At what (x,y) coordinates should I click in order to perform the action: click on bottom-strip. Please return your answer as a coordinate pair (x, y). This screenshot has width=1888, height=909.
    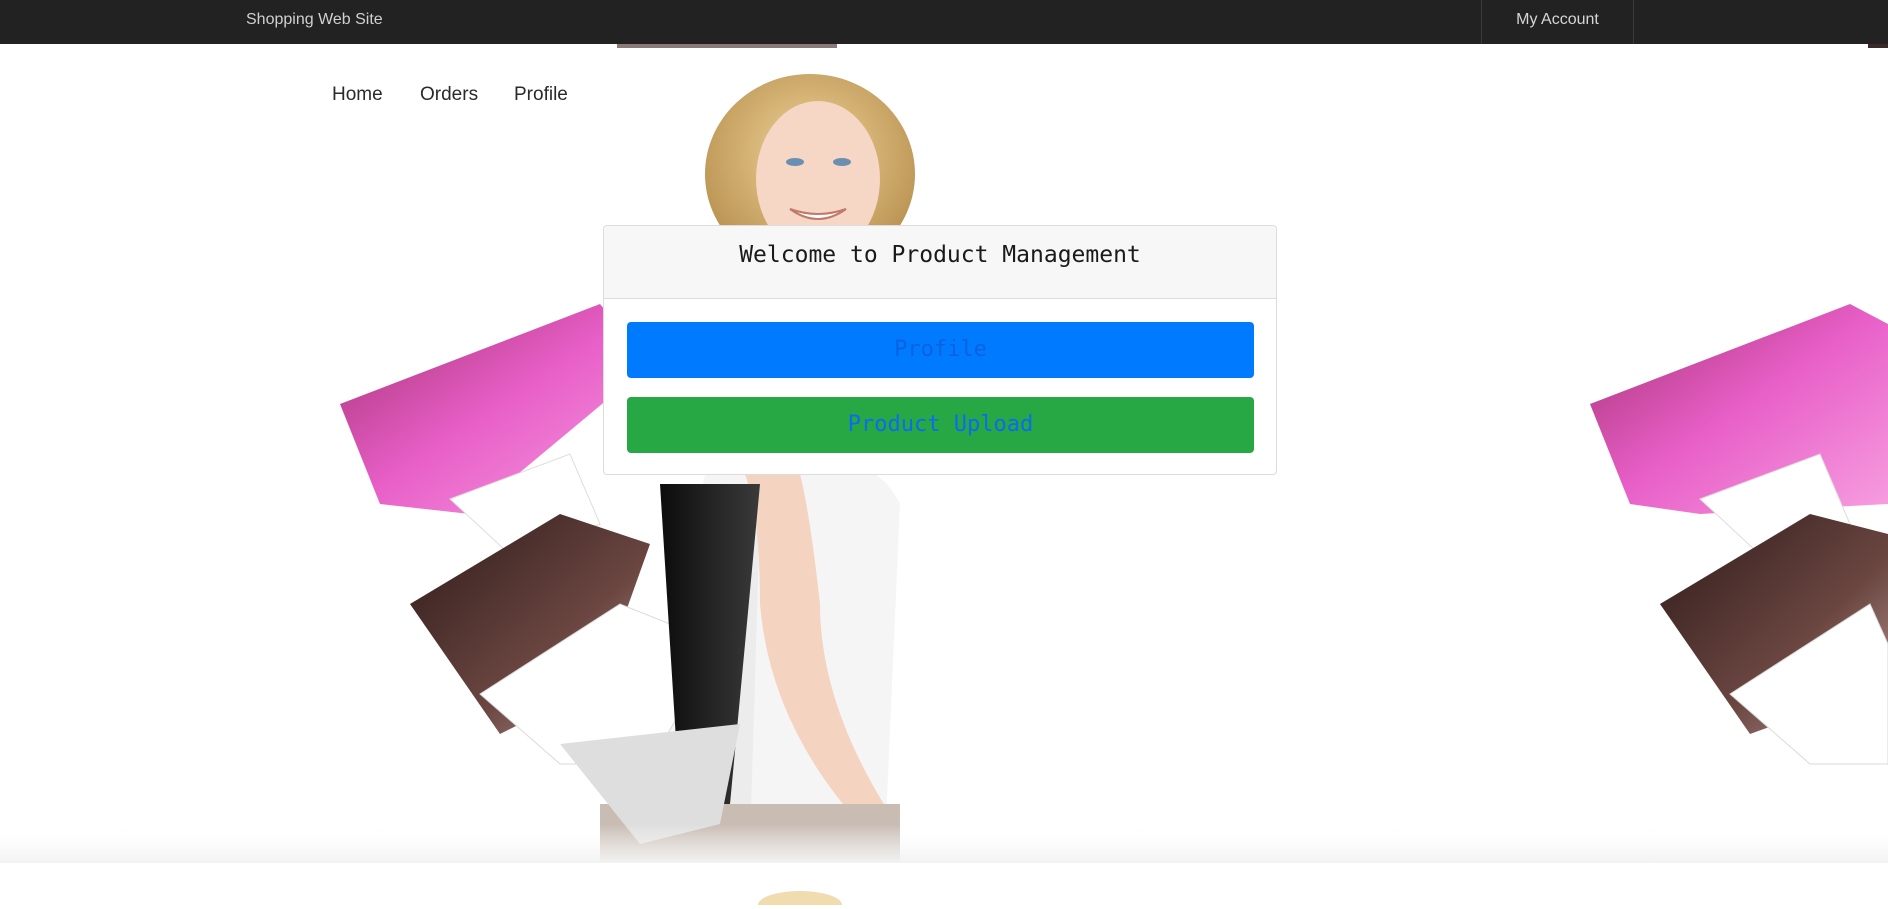
    Looking at the image, I should click on (944, 886).